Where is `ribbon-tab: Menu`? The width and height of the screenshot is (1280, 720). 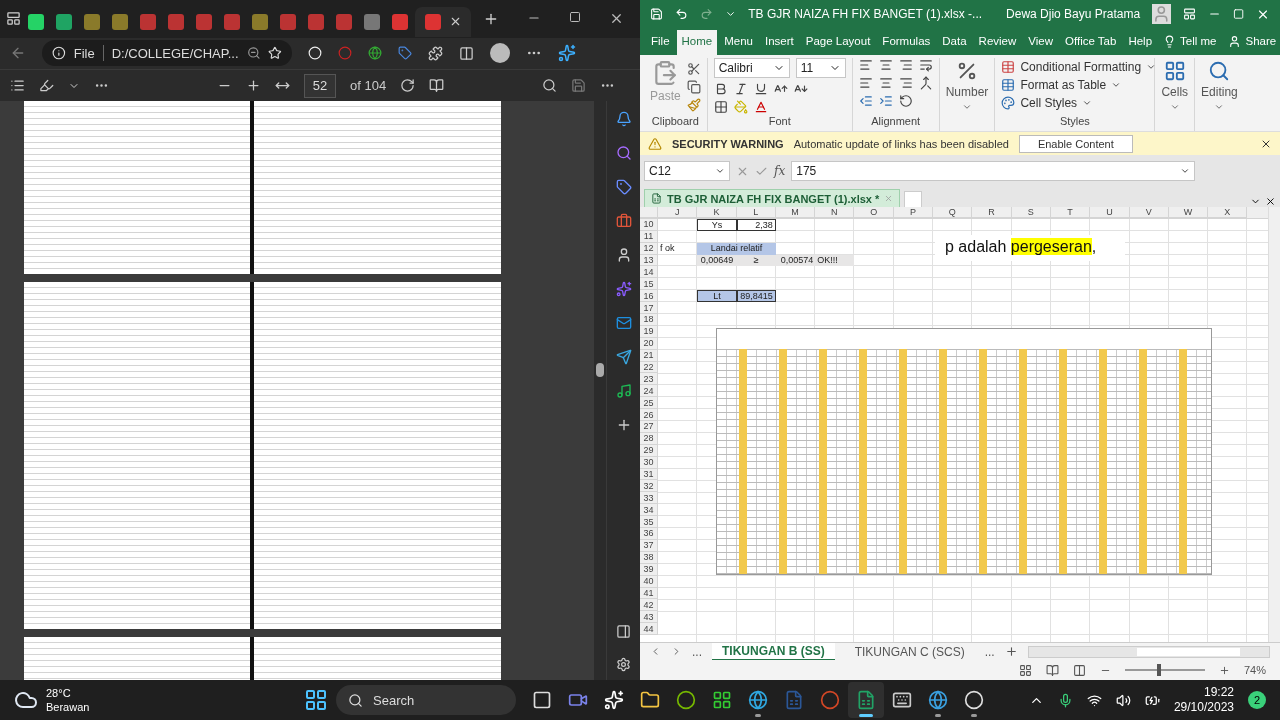
ribbon-tab: Menu is located at coordinates (738, 42).